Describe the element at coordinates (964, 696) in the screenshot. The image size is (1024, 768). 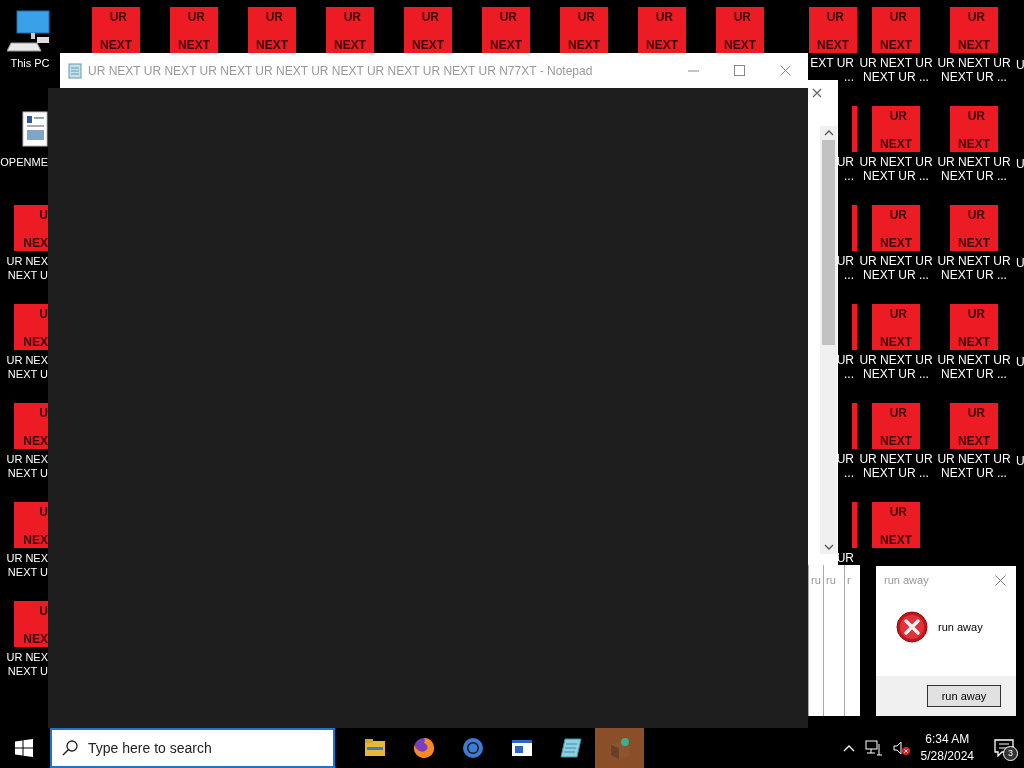
I see `run-away-button: run away` at that location.